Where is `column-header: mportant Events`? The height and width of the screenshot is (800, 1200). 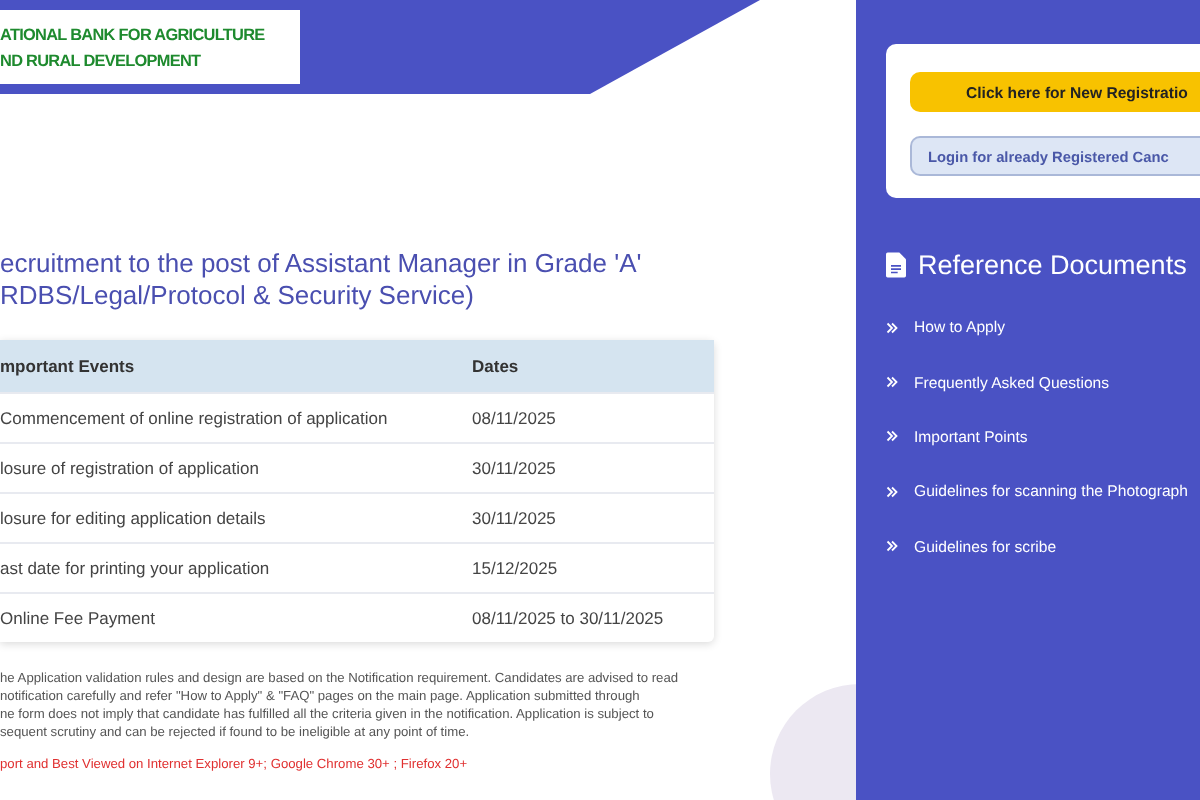
column-header: mportant Events is located at coordinates (68, 366).